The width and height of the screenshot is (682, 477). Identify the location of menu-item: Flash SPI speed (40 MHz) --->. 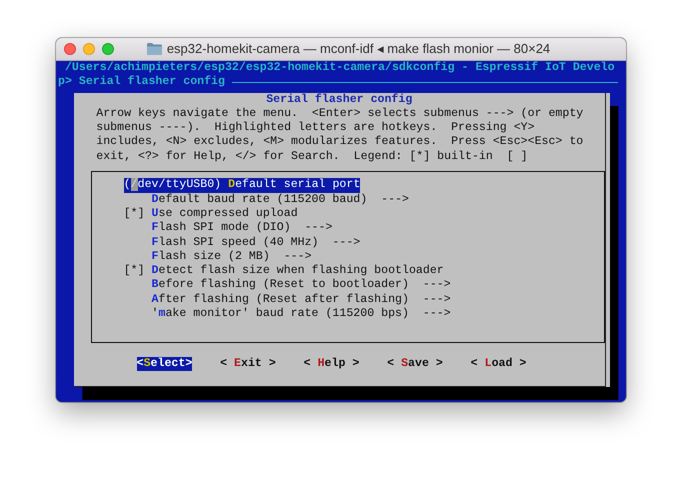
(242, 243).